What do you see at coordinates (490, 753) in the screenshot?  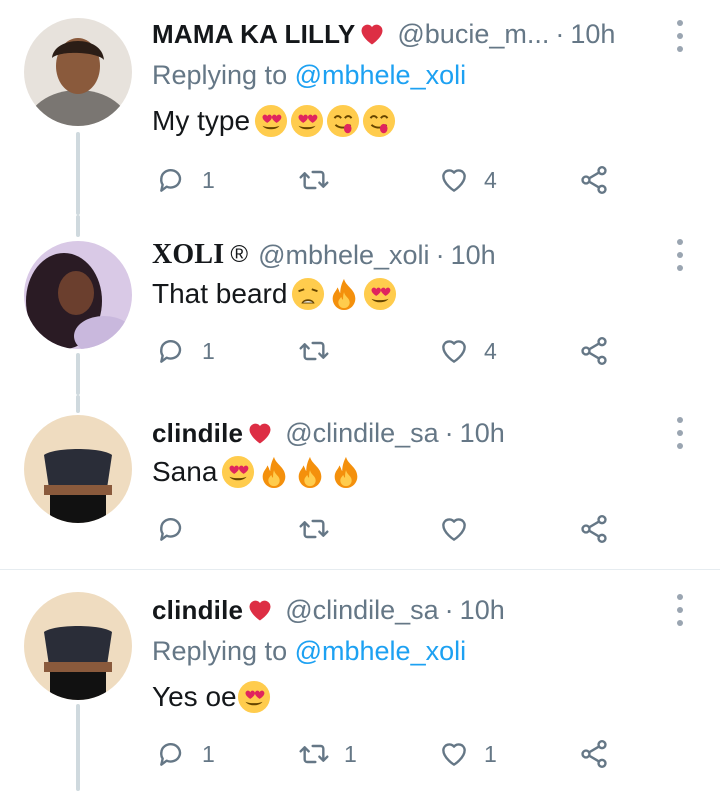 I see `like-count: 1` at bounding box center [490, 753].